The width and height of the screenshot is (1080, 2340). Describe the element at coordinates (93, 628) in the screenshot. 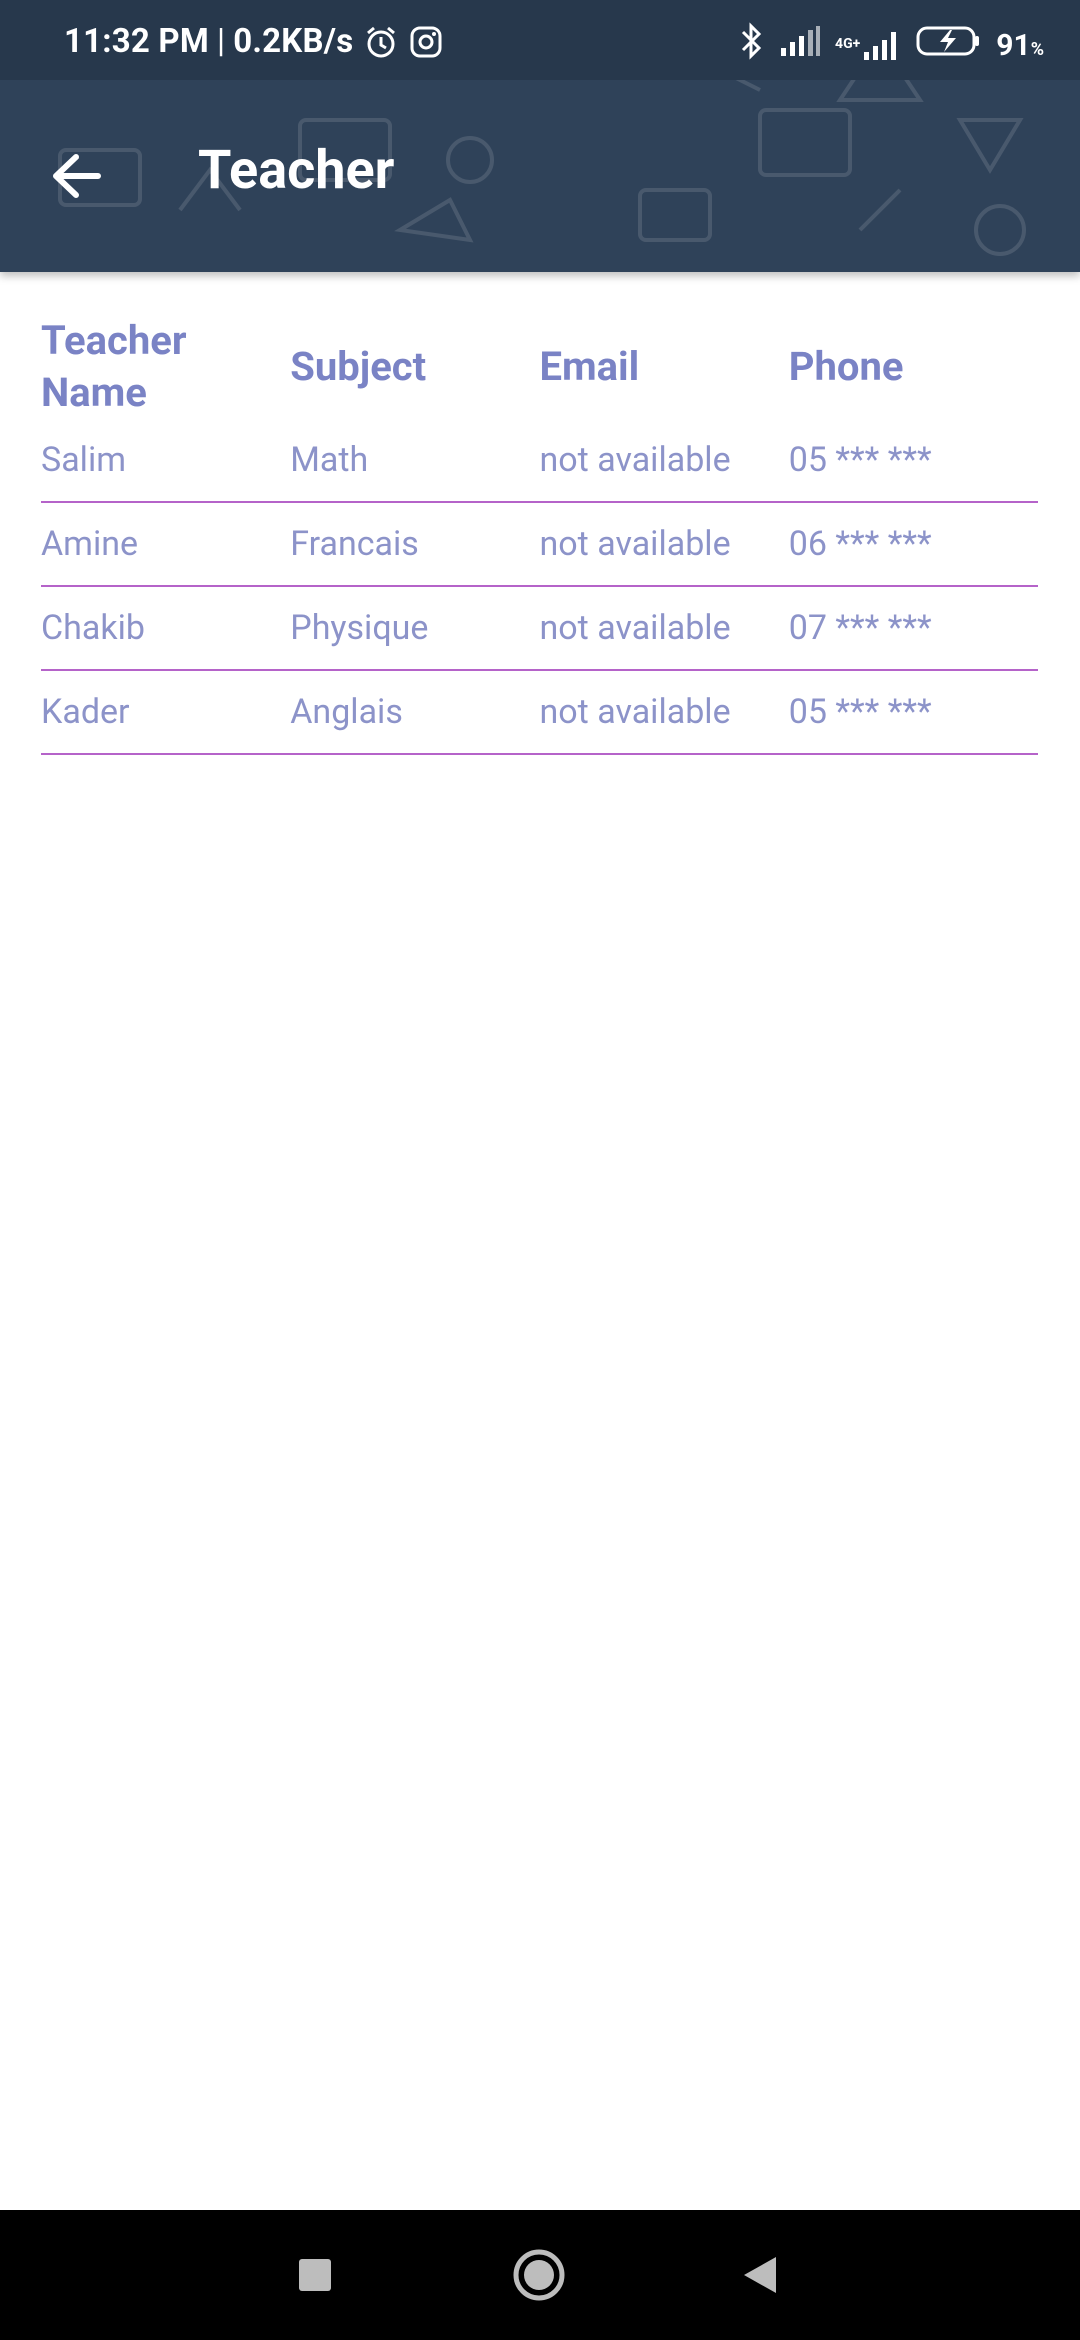

I see `cell-teacher-name: Chakib` at that location.